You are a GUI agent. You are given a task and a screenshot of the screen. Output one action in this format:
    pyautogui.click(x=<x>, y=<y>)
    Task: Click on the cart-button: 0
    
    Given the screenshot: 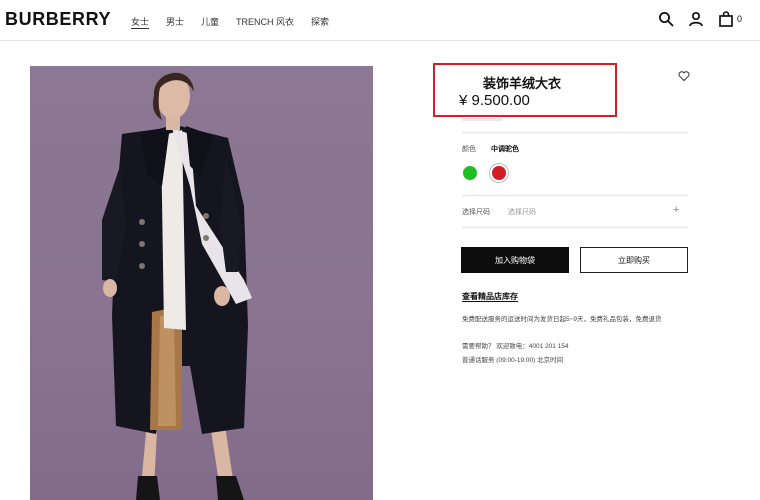 What is the action you would take?
    pyautogui.click(x=730, y=19)
    